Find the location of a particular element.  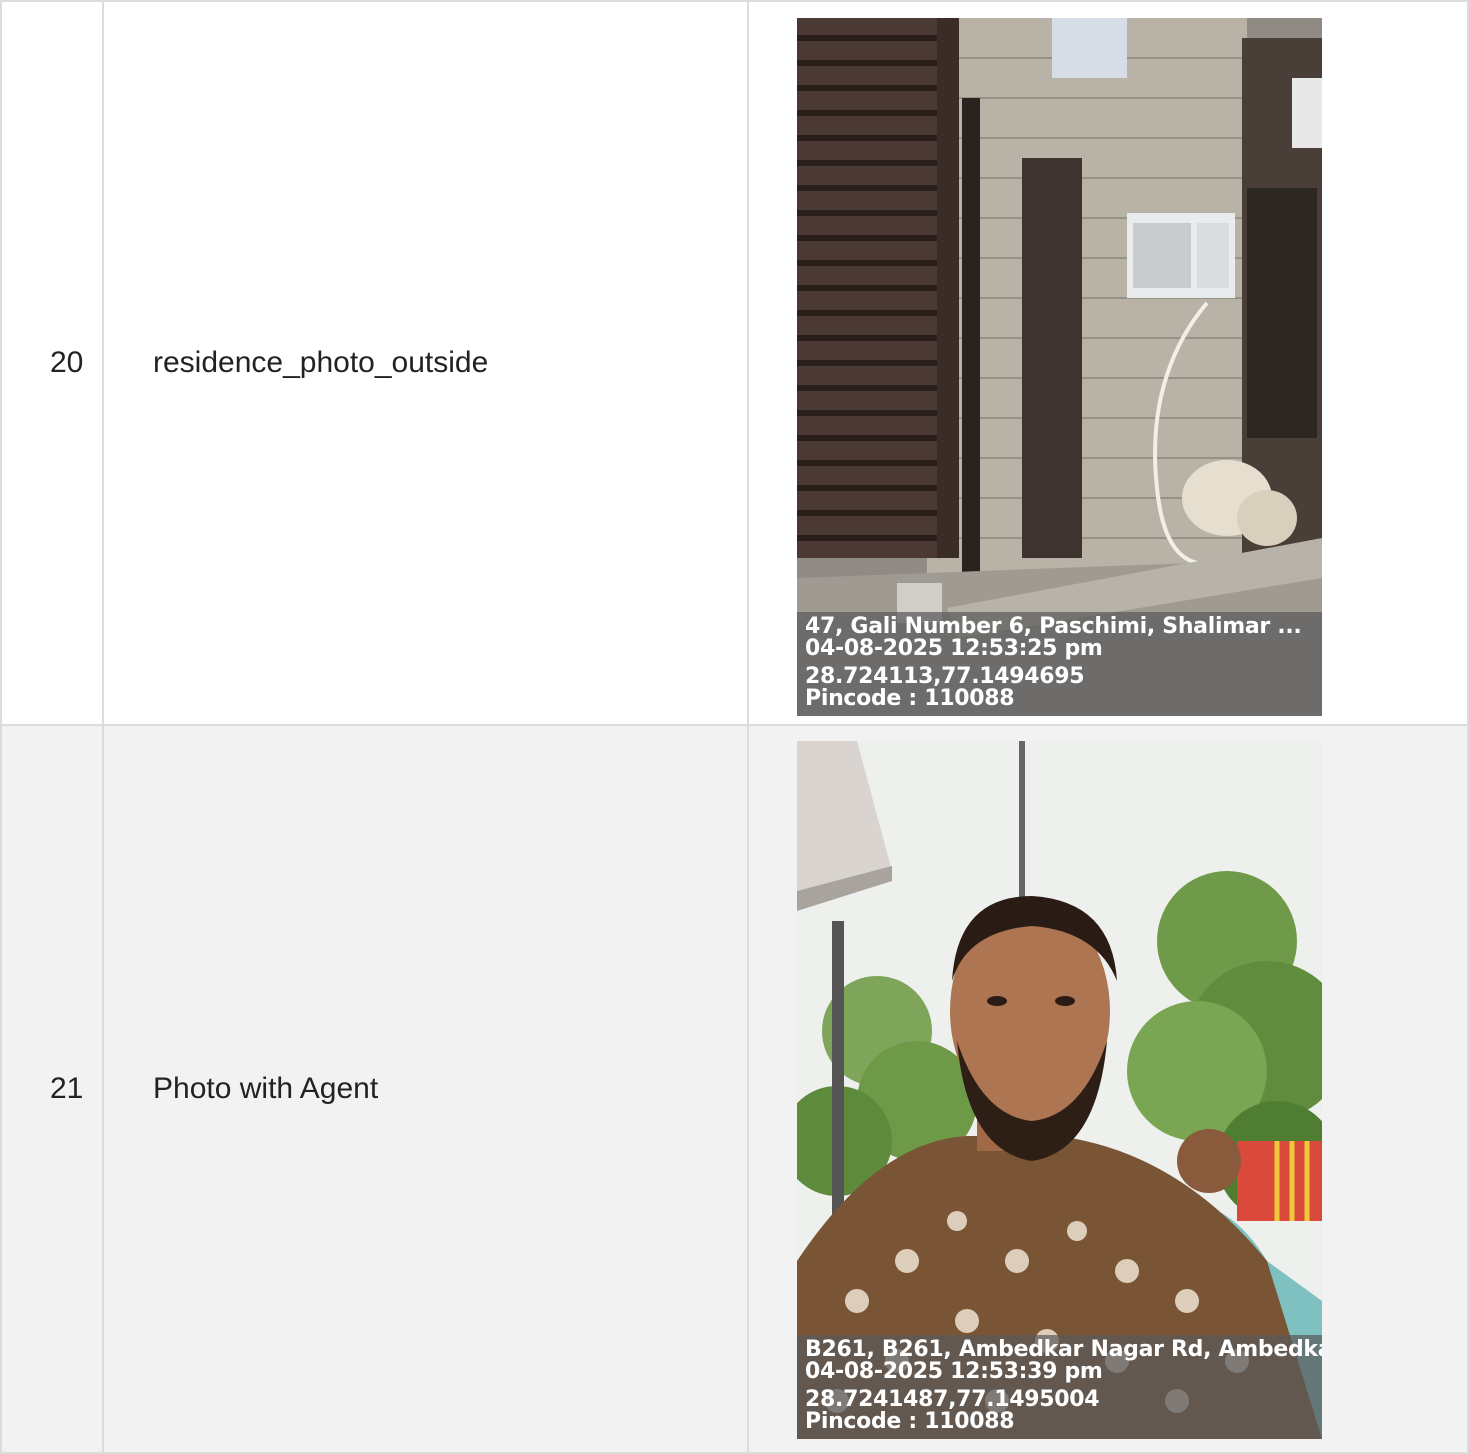

row-number-cell: 21 is located at coordinates (53, 1089).